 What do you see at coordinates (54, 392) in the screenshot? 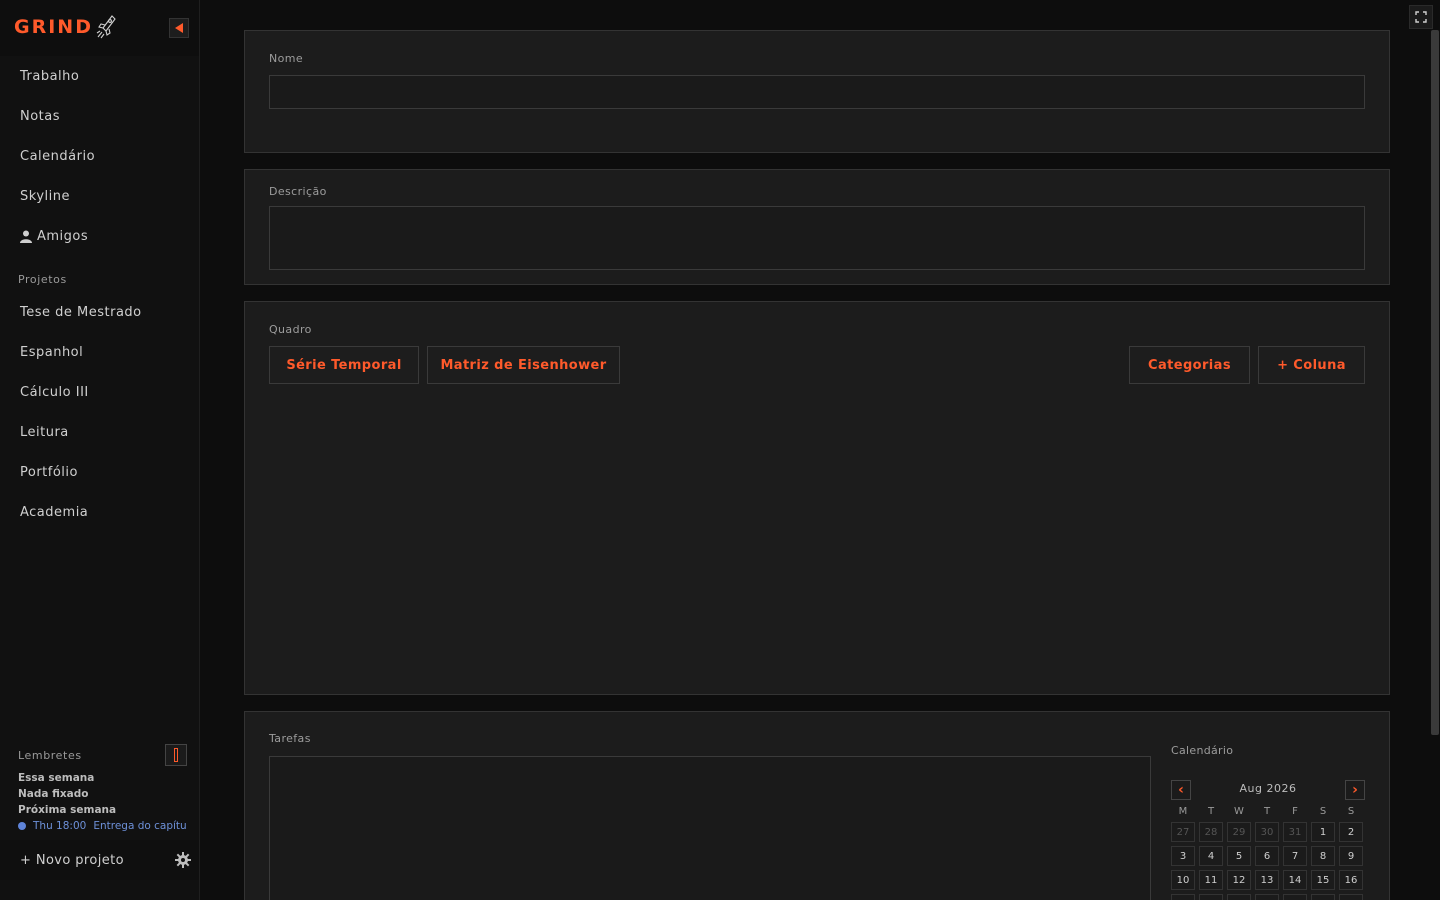
I see `project-label: Cálculo III` at bounding box center [54, 392].